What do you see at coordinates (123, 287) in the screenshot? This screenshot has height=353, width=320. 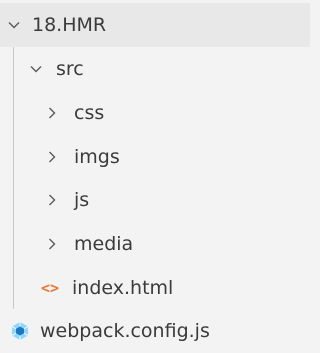 I see `file-label: index.html` at bounding box center [123, 287].